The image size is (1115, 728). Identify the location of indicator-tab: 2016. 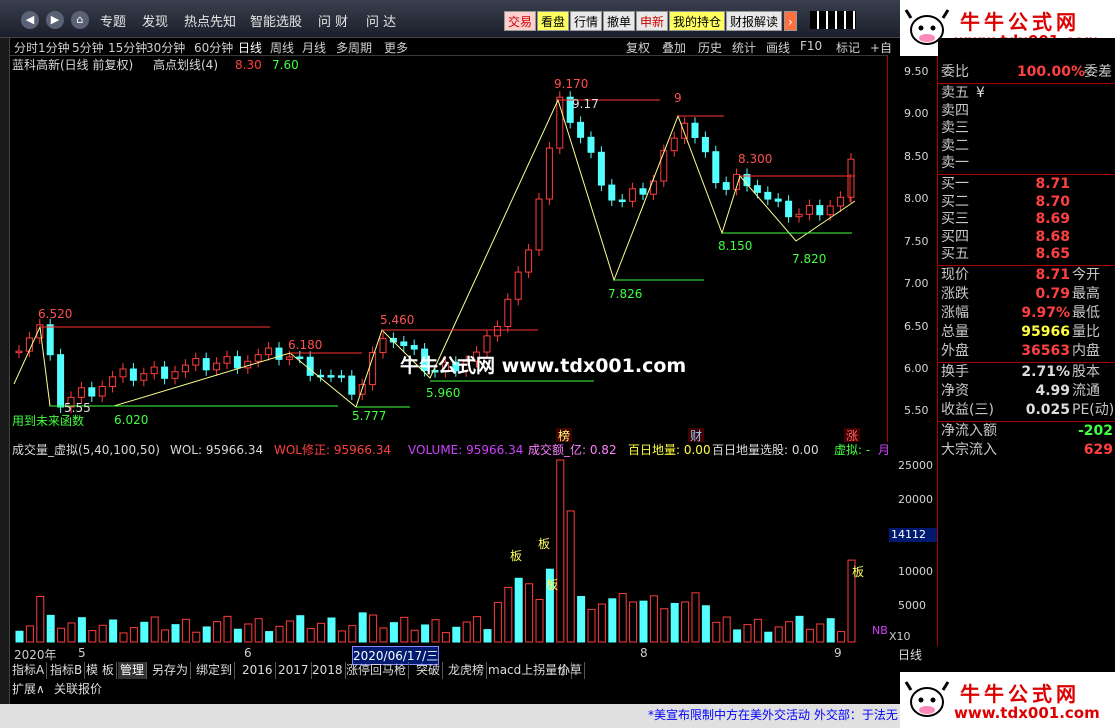
(258, 670).